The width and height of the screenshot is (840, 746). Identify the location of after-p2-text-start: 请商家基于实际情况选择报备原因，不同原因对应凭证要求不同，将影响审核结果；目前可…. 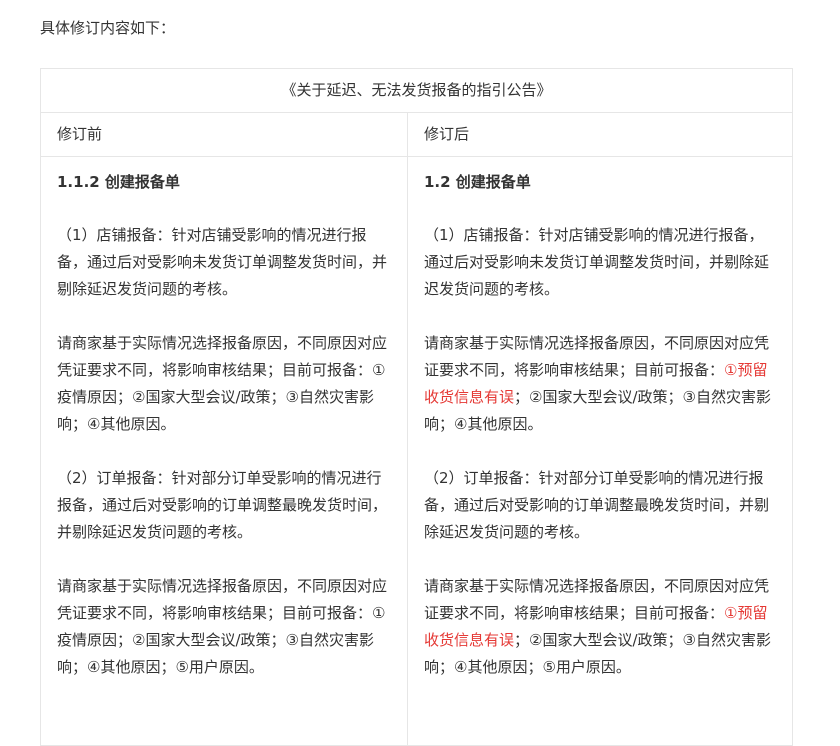
(597, 356).